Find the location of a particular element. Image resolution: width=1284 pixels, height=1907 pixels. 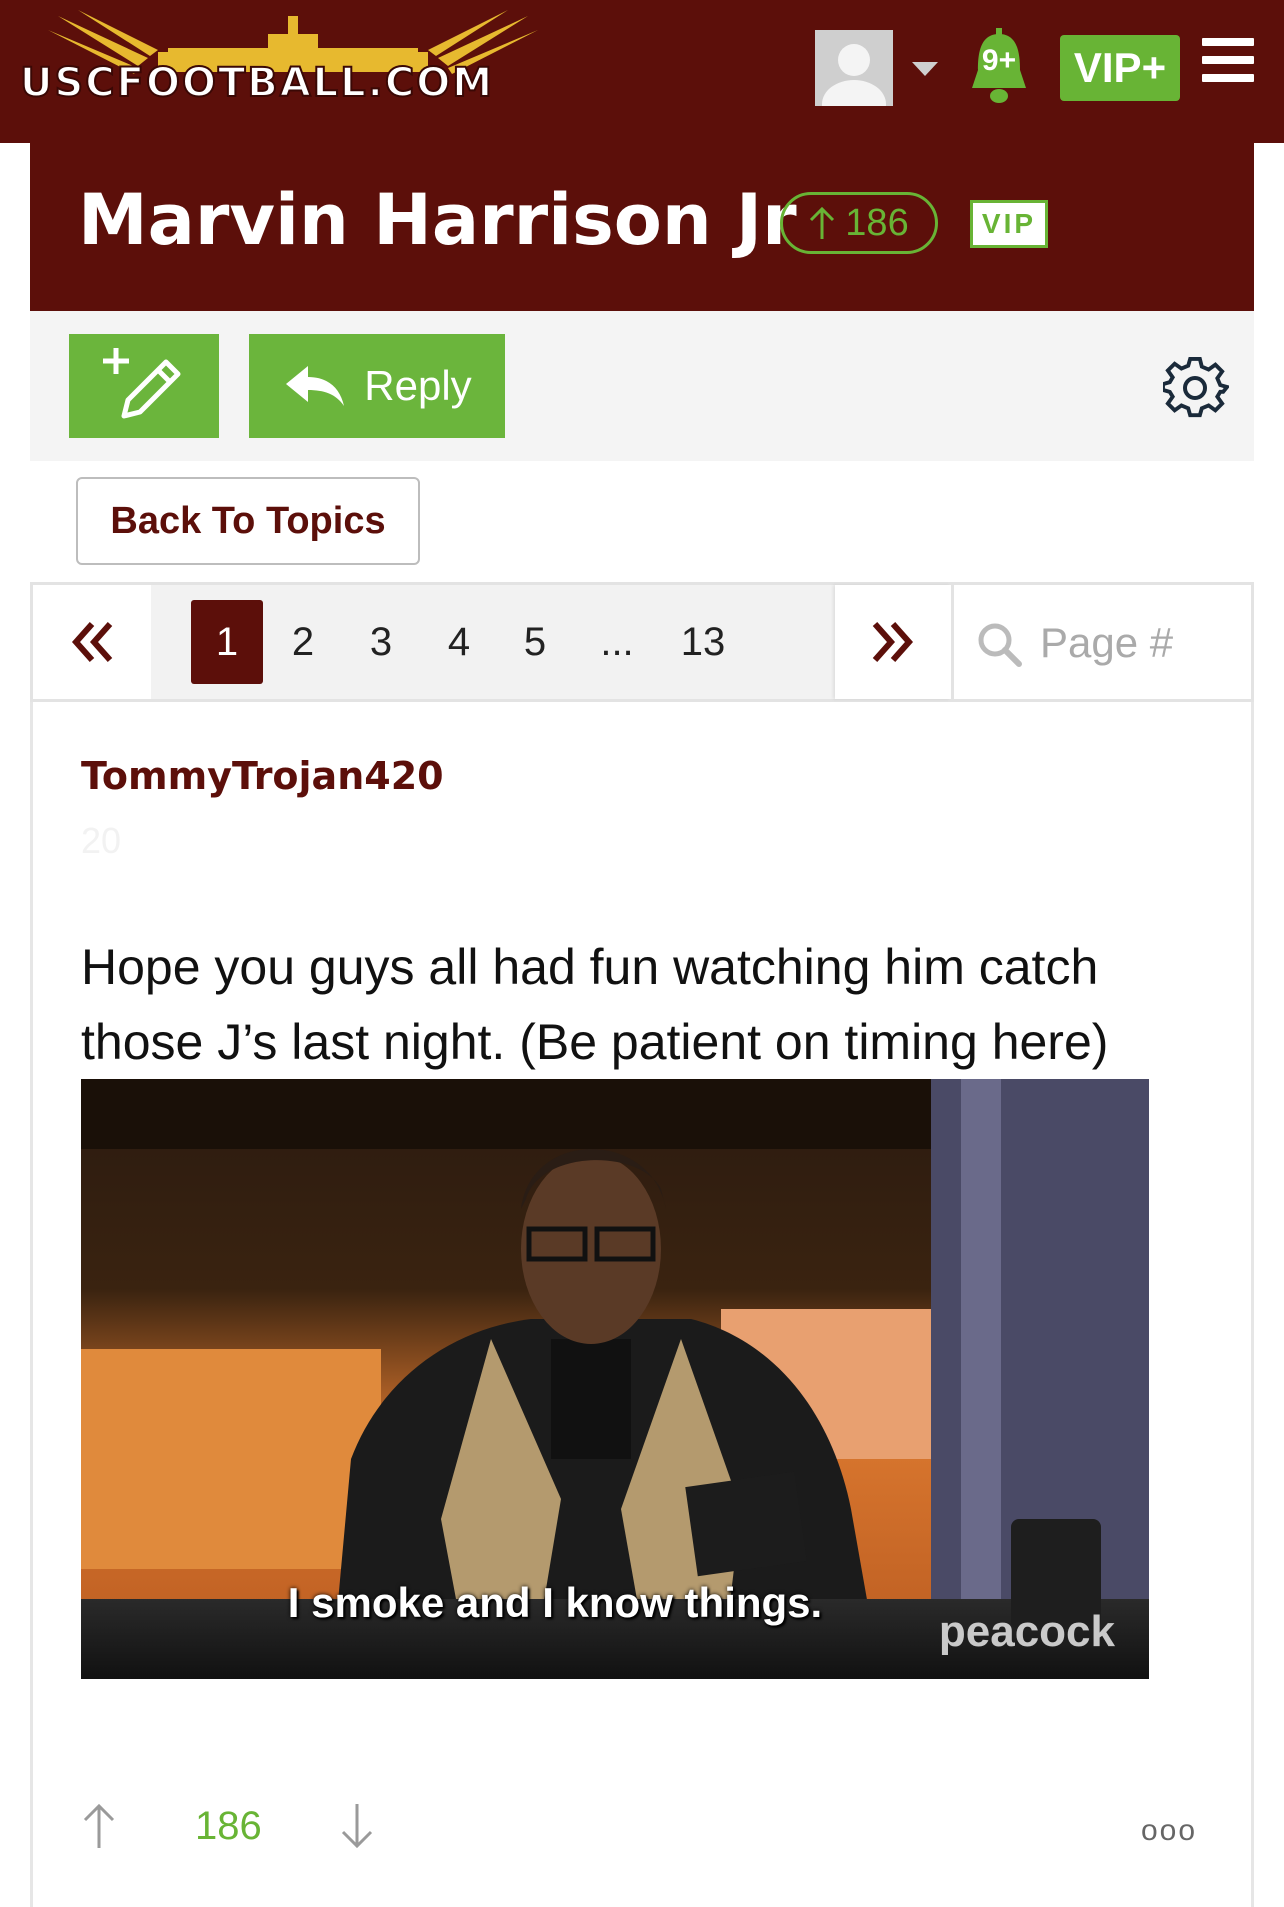

page-3: 3 is located at coordinates (381, 642).